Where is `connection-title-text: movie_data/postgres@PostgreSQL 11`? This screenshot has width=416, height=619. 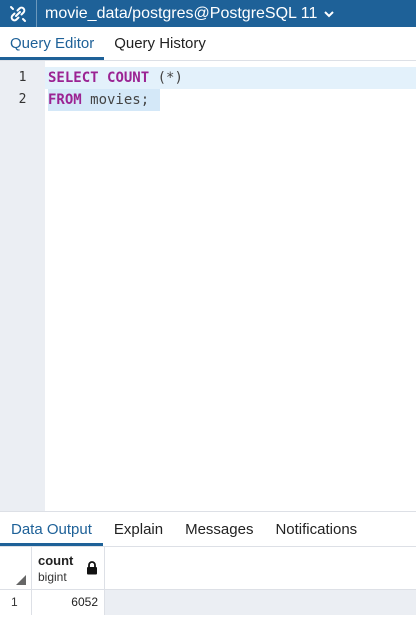
connection-title-text: movie_data/postgres@PostgreSQL 11 is located at coordinates (181, 13).